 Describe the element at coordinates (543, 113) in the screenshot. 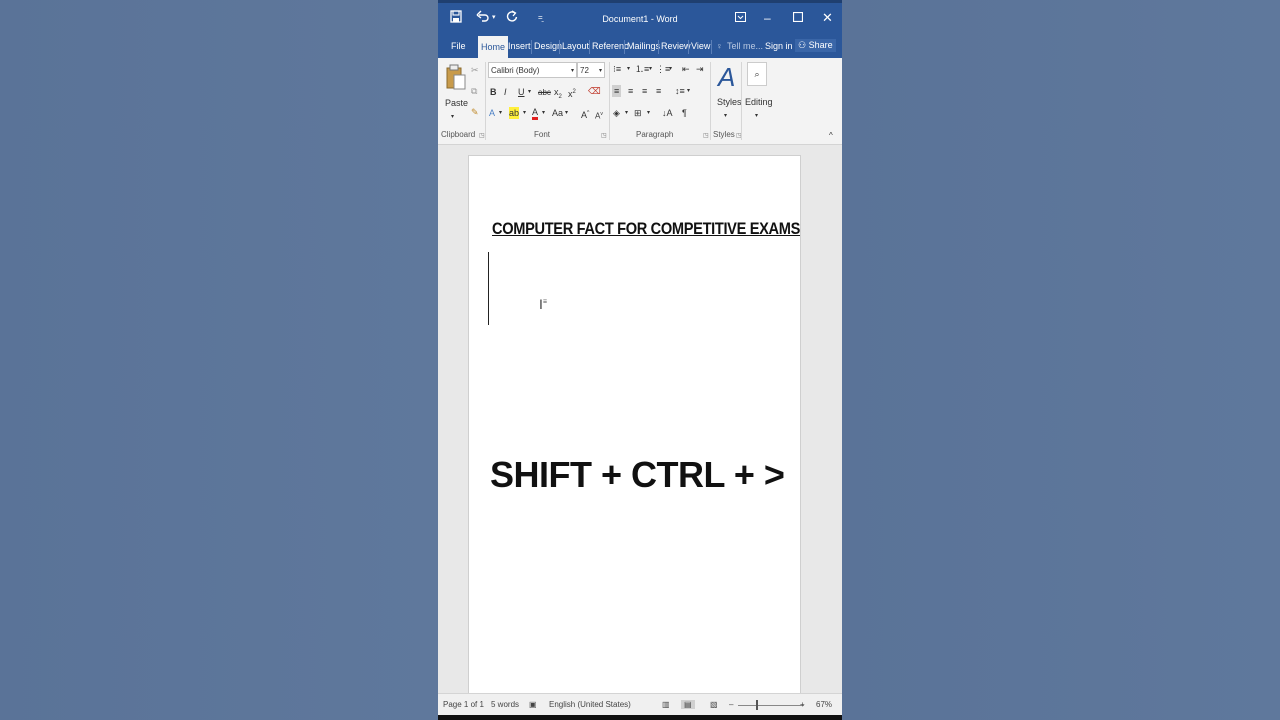

I see `font-color-dropdown-icon: ▾` at that location.